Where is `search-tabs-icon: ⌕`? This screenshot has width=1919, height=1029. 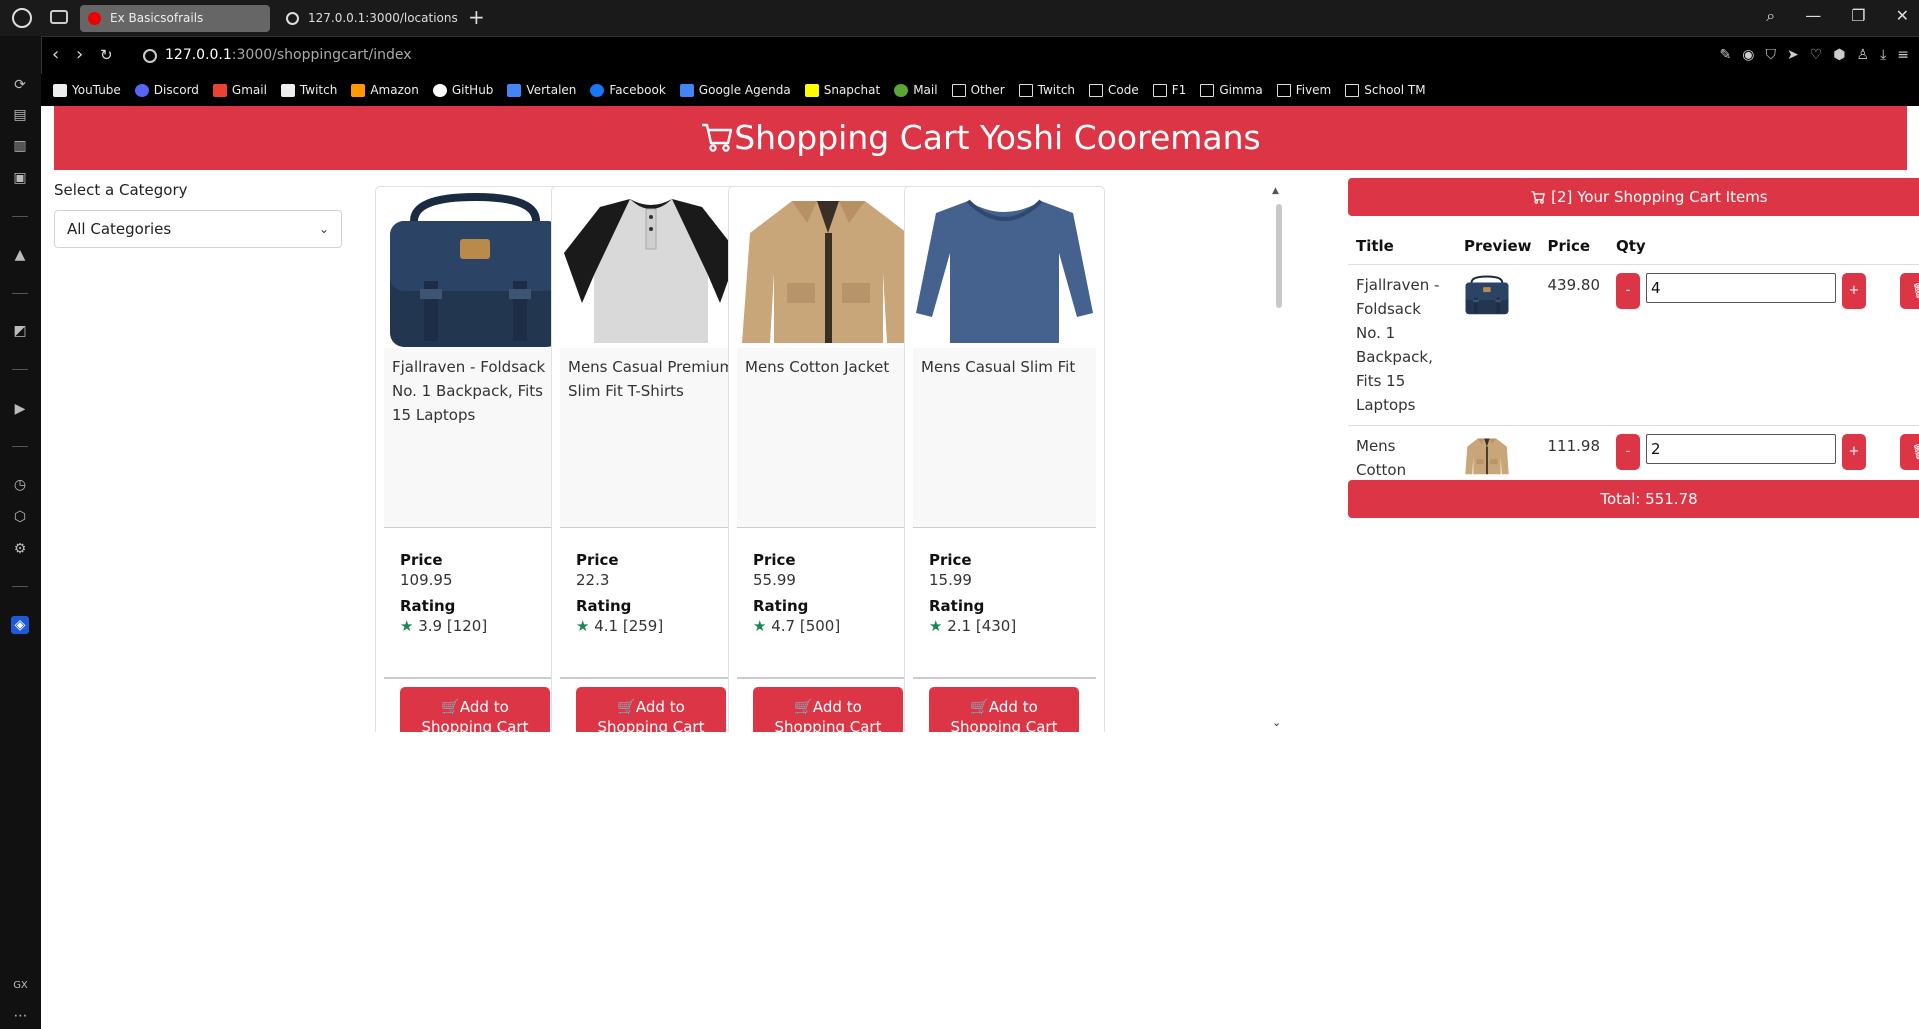 search-tabs-icon: ⌕ is located at coordinates (1770, 16).